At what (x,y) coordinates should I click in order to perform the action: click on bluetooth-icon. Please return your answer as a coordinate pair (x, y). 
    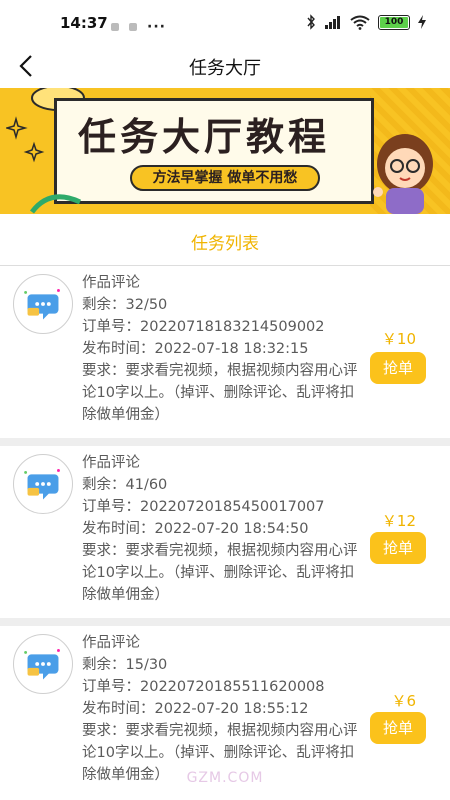
    Looking at the image, I should click on (311, 22).